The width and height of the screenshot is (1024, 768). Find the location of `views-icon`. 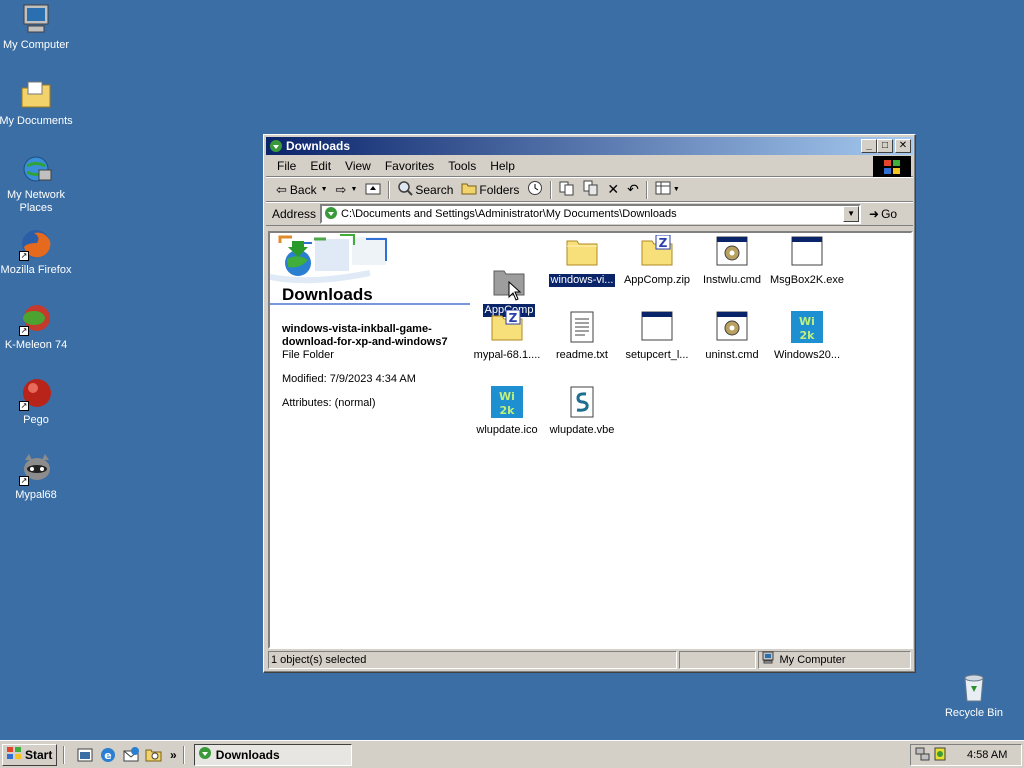

views-icon is located at coordinates (663, 189).